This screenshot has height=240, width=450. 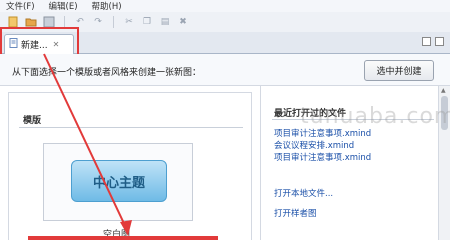 I want to click on window-controls, so click(x=433, y=41).